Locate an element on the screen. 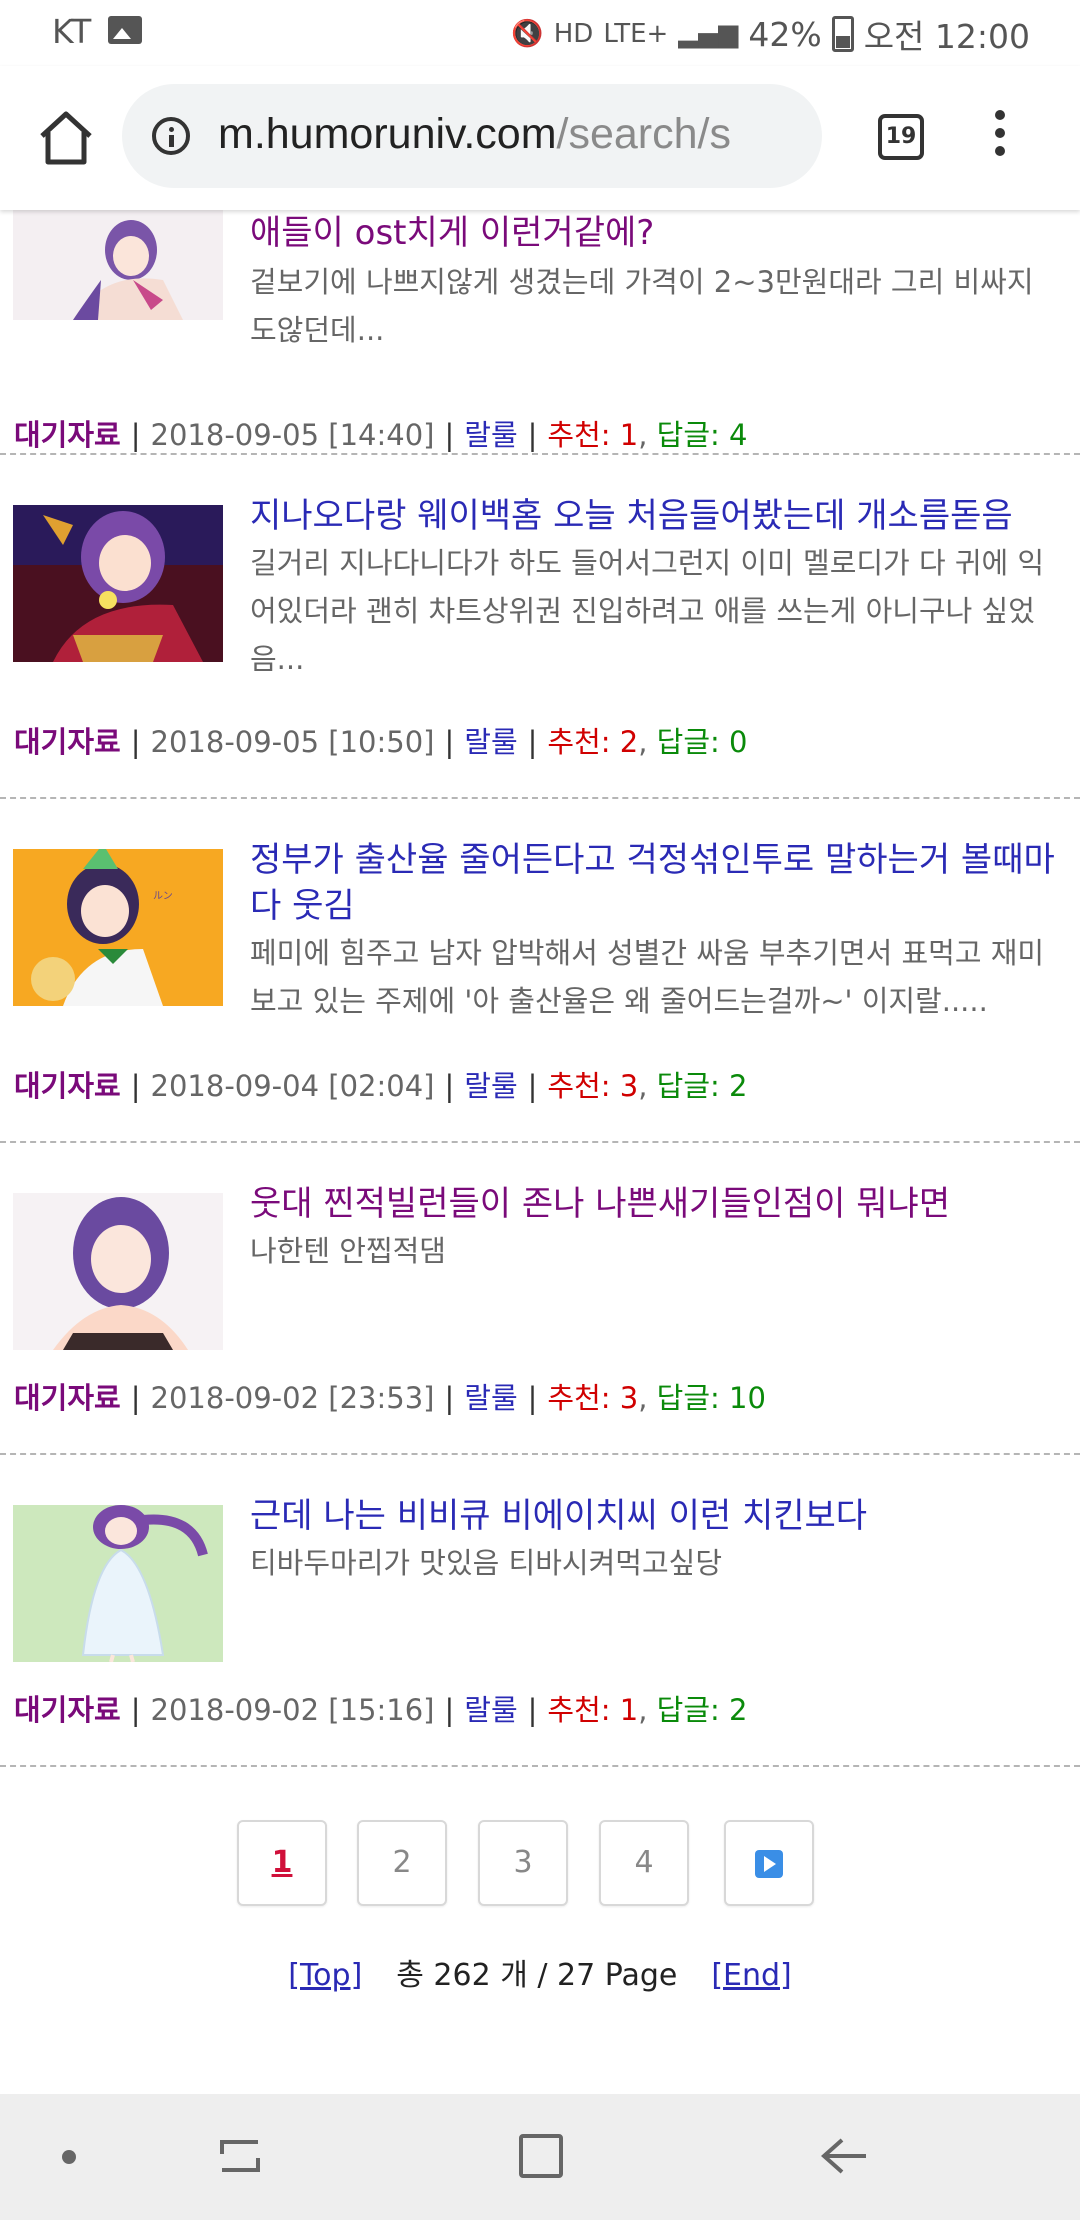 This screenshot has height=2220, width=1080. carrier-label: KT is located at coordinates (72, 31).